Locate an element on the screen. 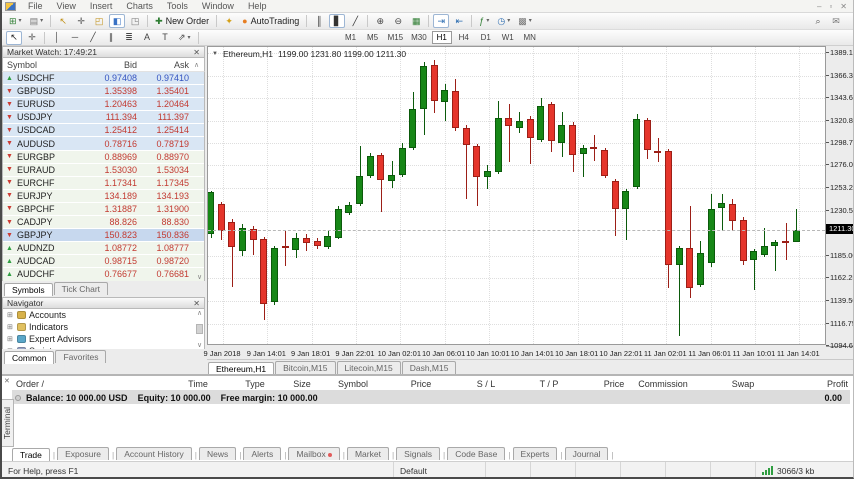  timeframe-m5: M5 is located at coordinates (373, 37).